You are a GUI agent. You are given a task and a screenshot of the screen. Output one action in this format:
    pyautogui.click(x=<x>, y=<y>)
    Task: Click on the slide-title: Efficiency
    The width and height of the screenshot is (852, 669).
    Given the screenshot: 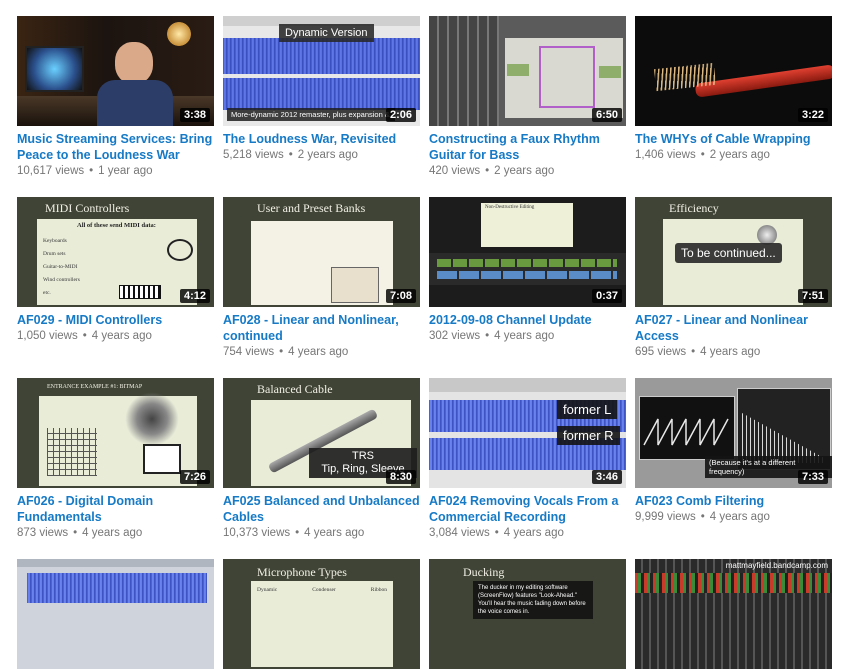 What is the action you would take?
    pyautogui.click(x=694, y=208)
    